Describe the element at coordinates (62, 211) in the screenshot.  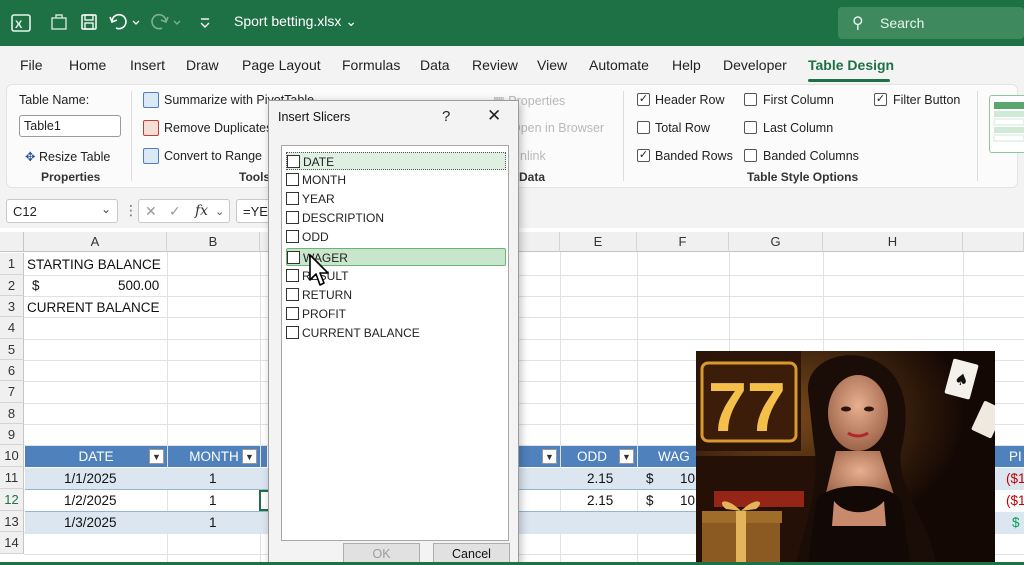
I see `name-box: C12 ⌄` at that location.